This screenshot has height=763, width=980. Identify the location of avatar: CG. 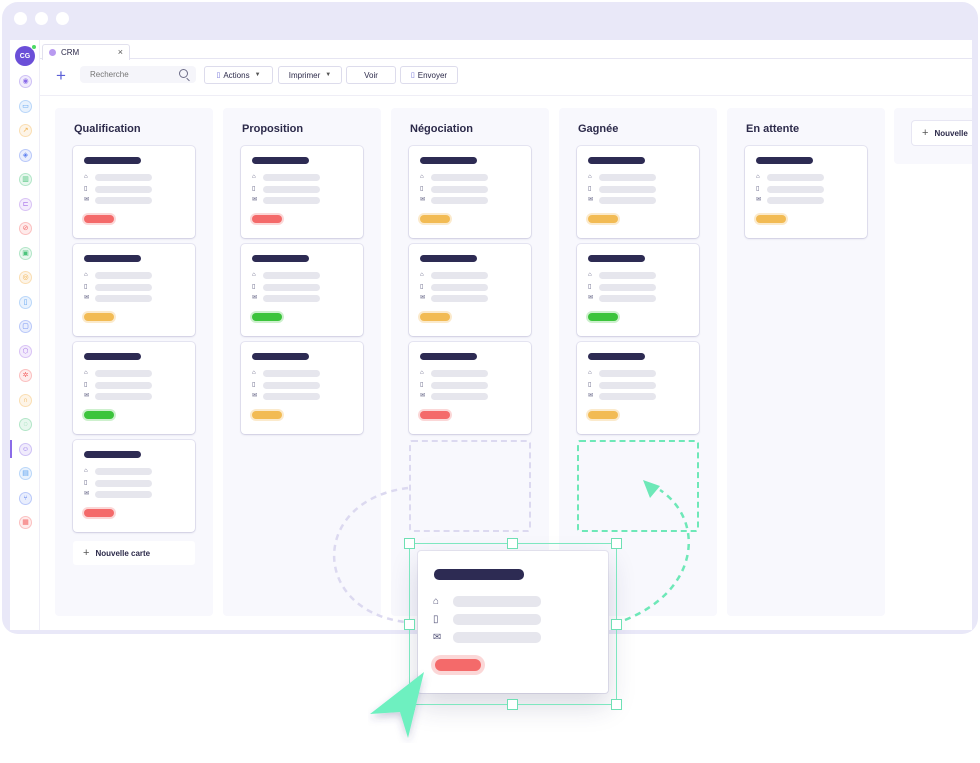
(26, 55).